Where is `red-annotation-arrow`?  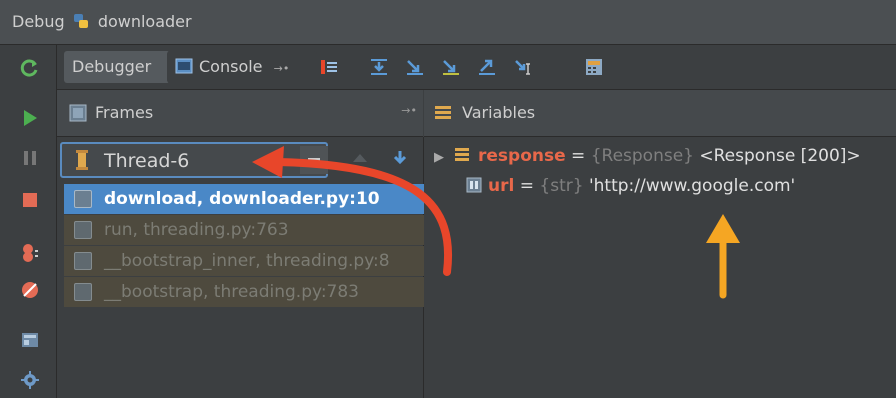
red-annotation-arrow is located at coordinates (363, 217).